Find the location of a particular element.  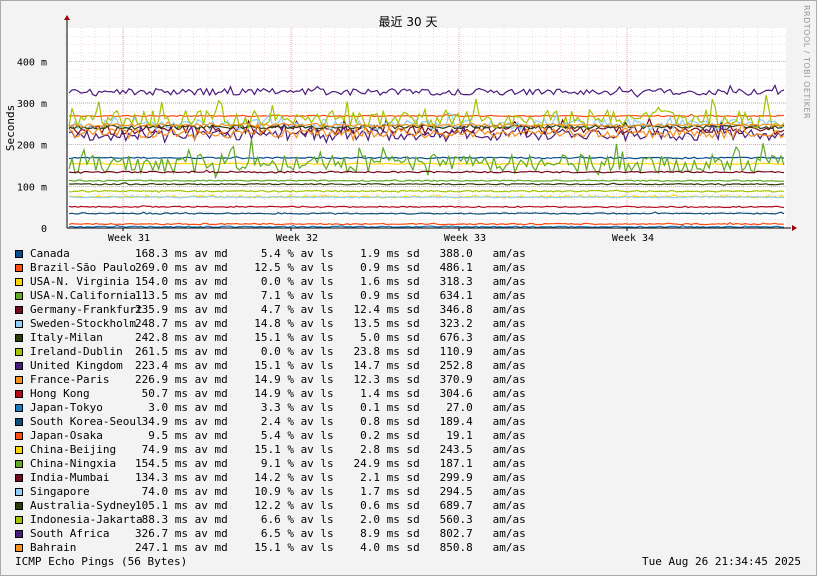

legend-series-name: Japan-Osaka is located at coordinates (66, 435).